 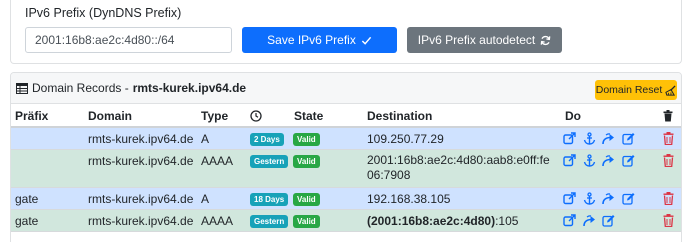 I want to click on domain-records-title-prefix: Domain Records -, so click(x=80, y=88).